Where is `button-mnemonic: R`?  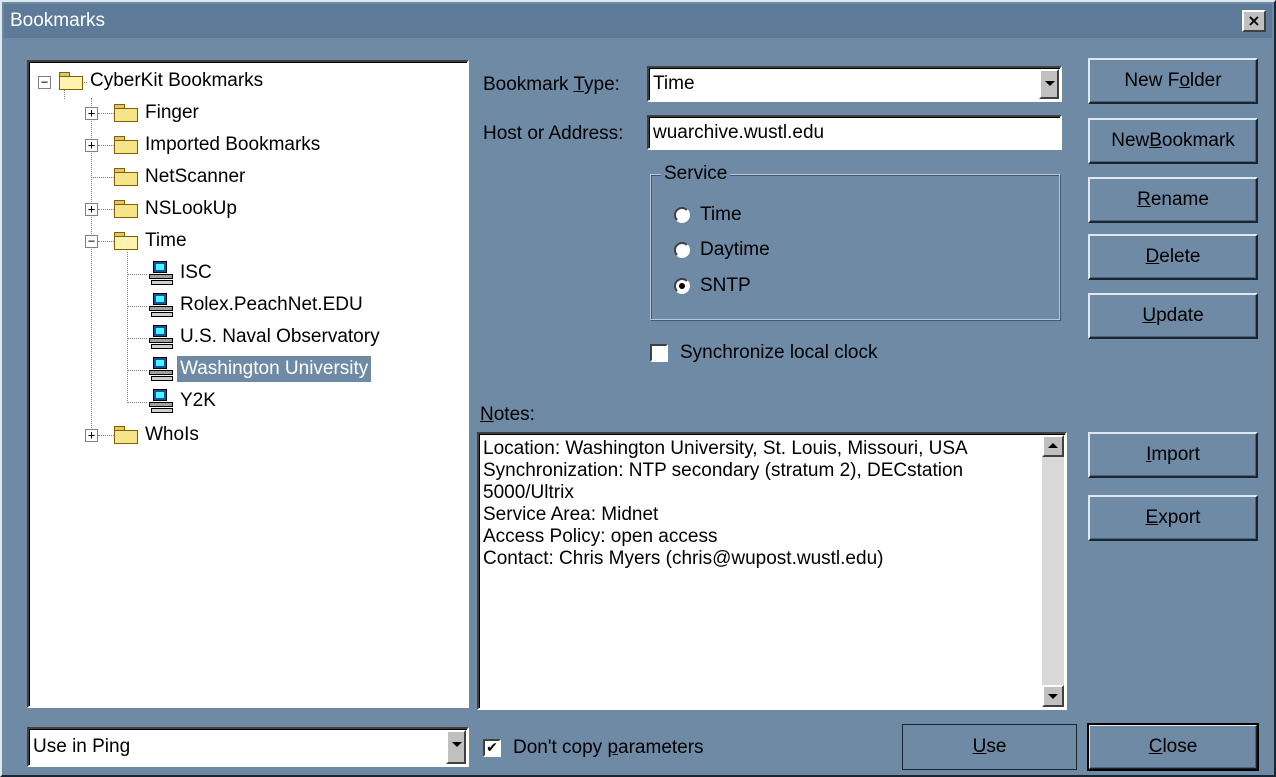 button-mnemonic: R is located at coordinates (1144, 199).